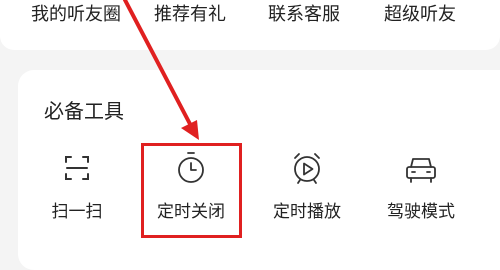 The width and height of the screenshot is (500, 270). What do you see at coordinates (77, 212) in the screenshot?
I see `tool-scan-label: 扫一扫` at bounding box center [77, 212].